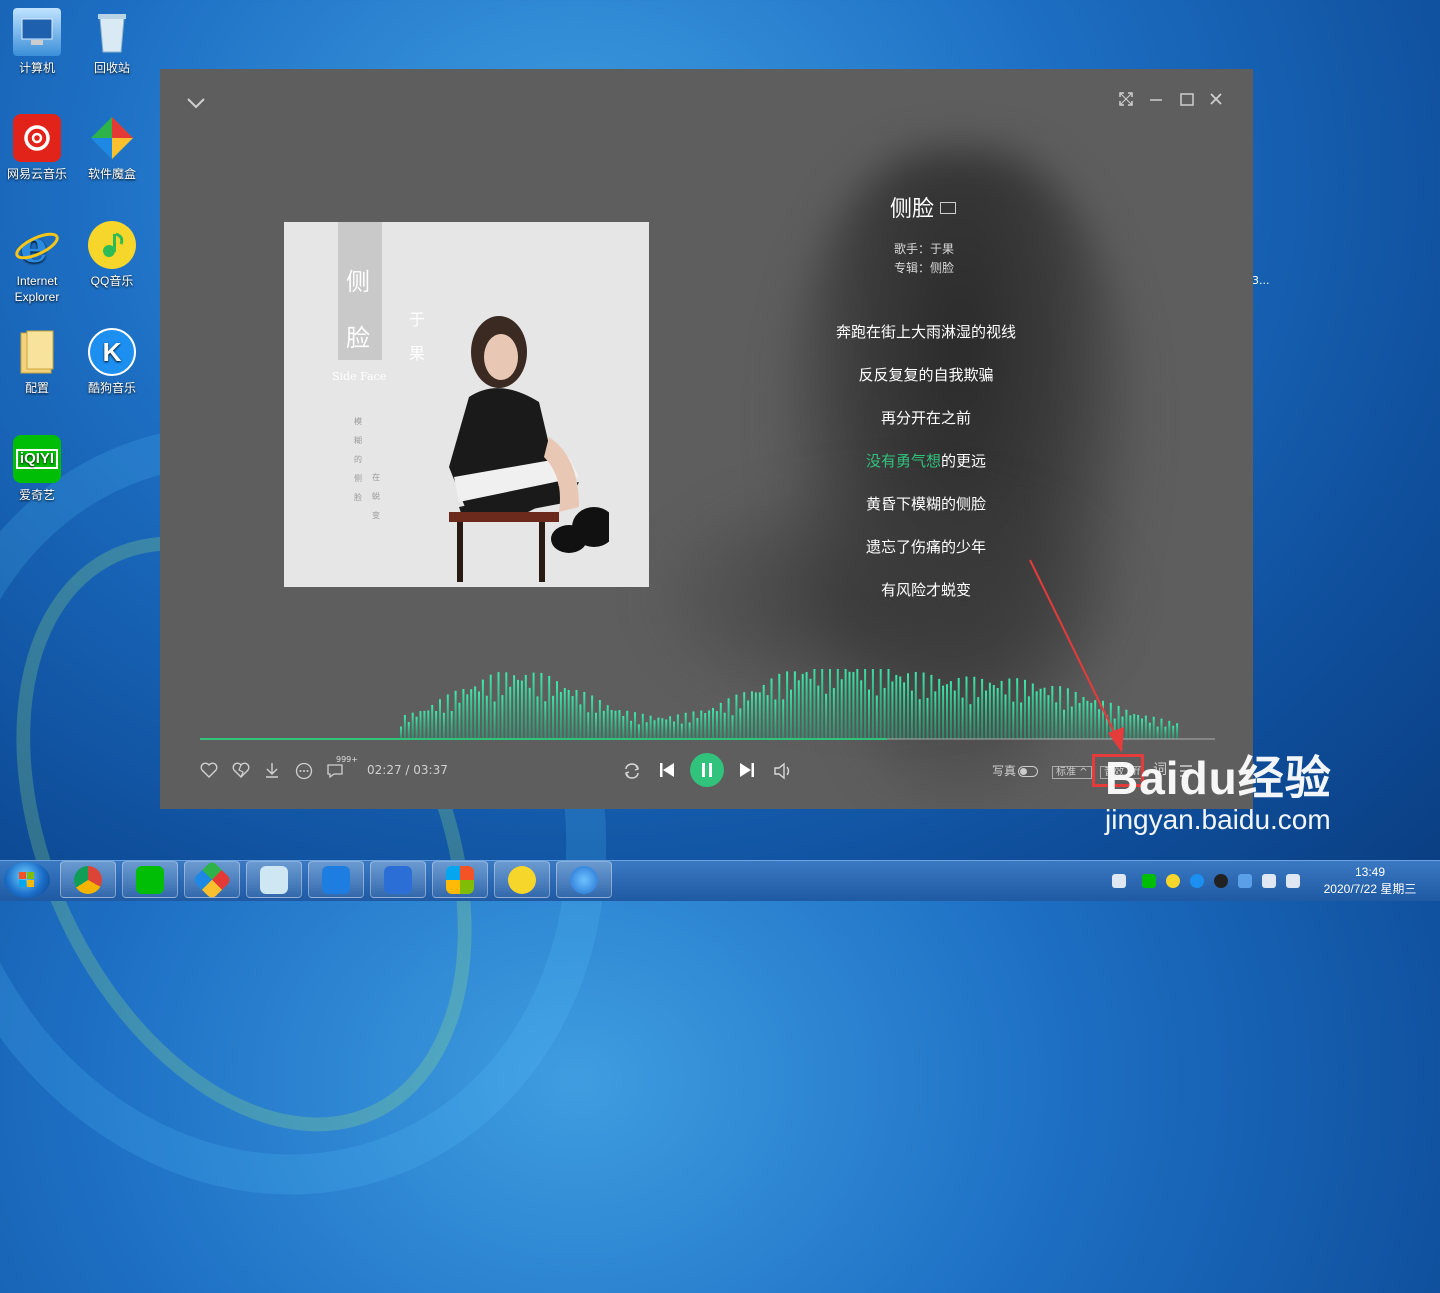  Describe the element at coordinates (1293, 881) in the screenshot. I see `display-tray-icon` at that location.